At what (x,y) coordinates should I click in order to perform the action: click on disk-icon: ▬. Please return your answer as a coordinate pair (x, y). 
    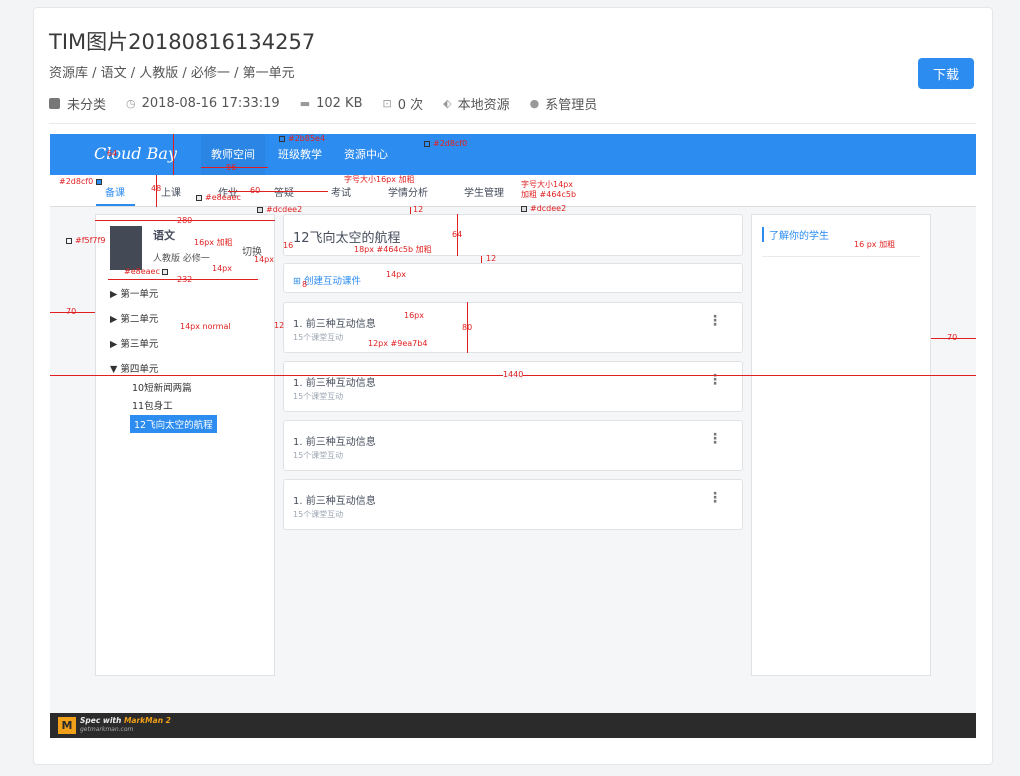
    Looking at the image, I should click on (305, 103).